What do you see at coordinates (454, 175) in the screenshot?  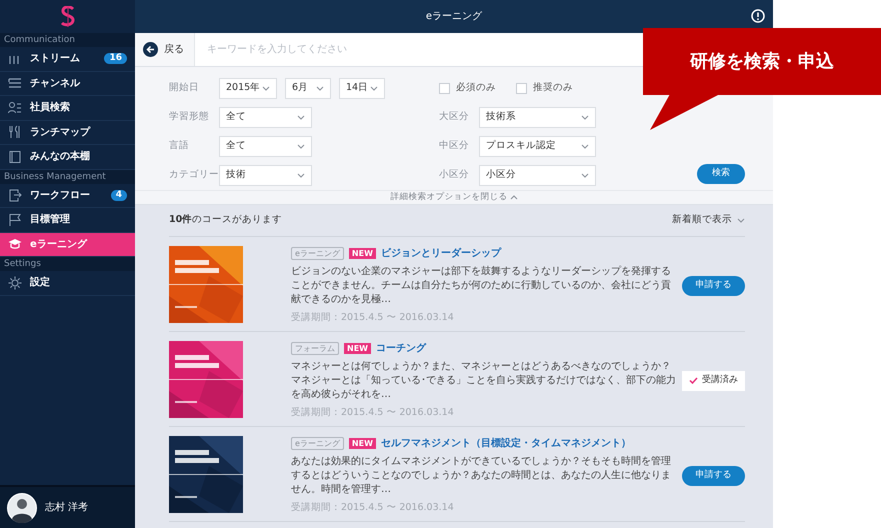 I see `field-label: 小区分` at bounding box center [454, 175].